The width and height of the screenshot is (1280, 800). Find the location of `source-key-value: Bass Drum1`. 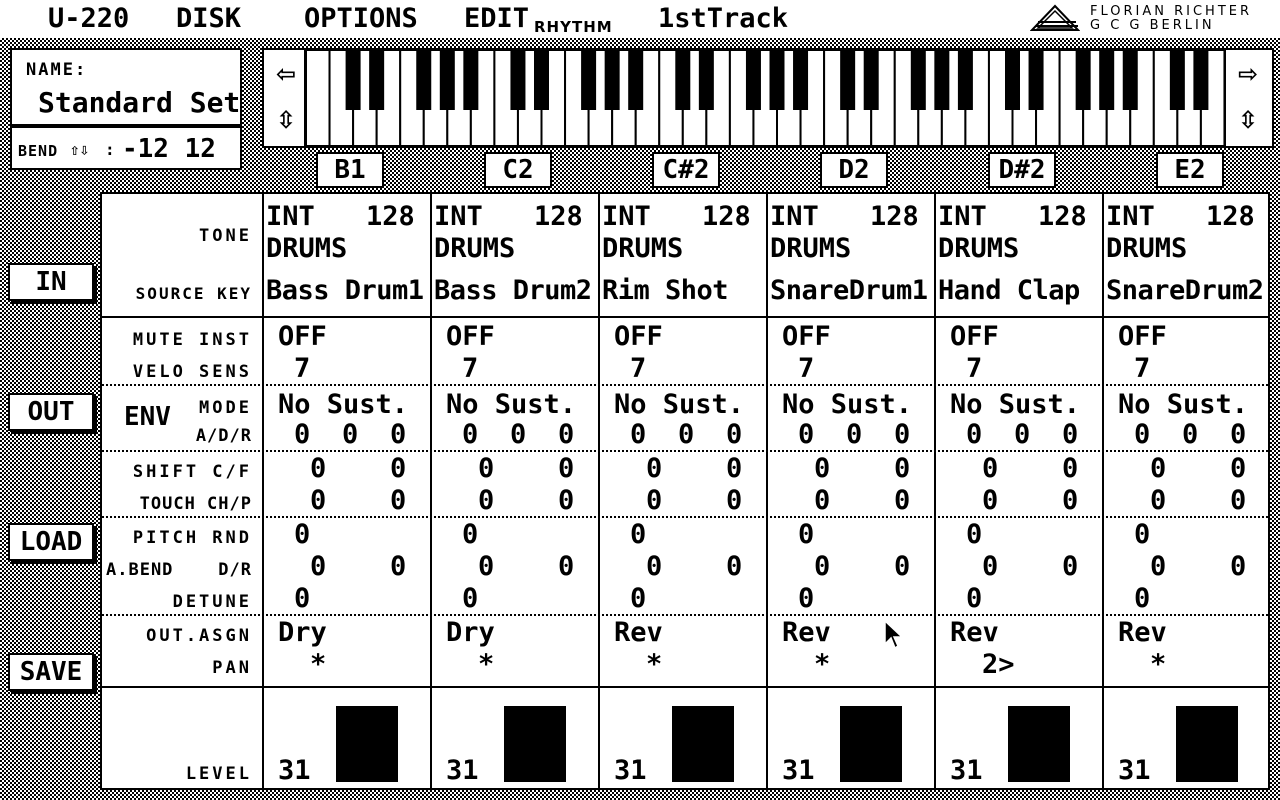

source-key-value: Bass Drum1 is located at coordinates (345, 291).